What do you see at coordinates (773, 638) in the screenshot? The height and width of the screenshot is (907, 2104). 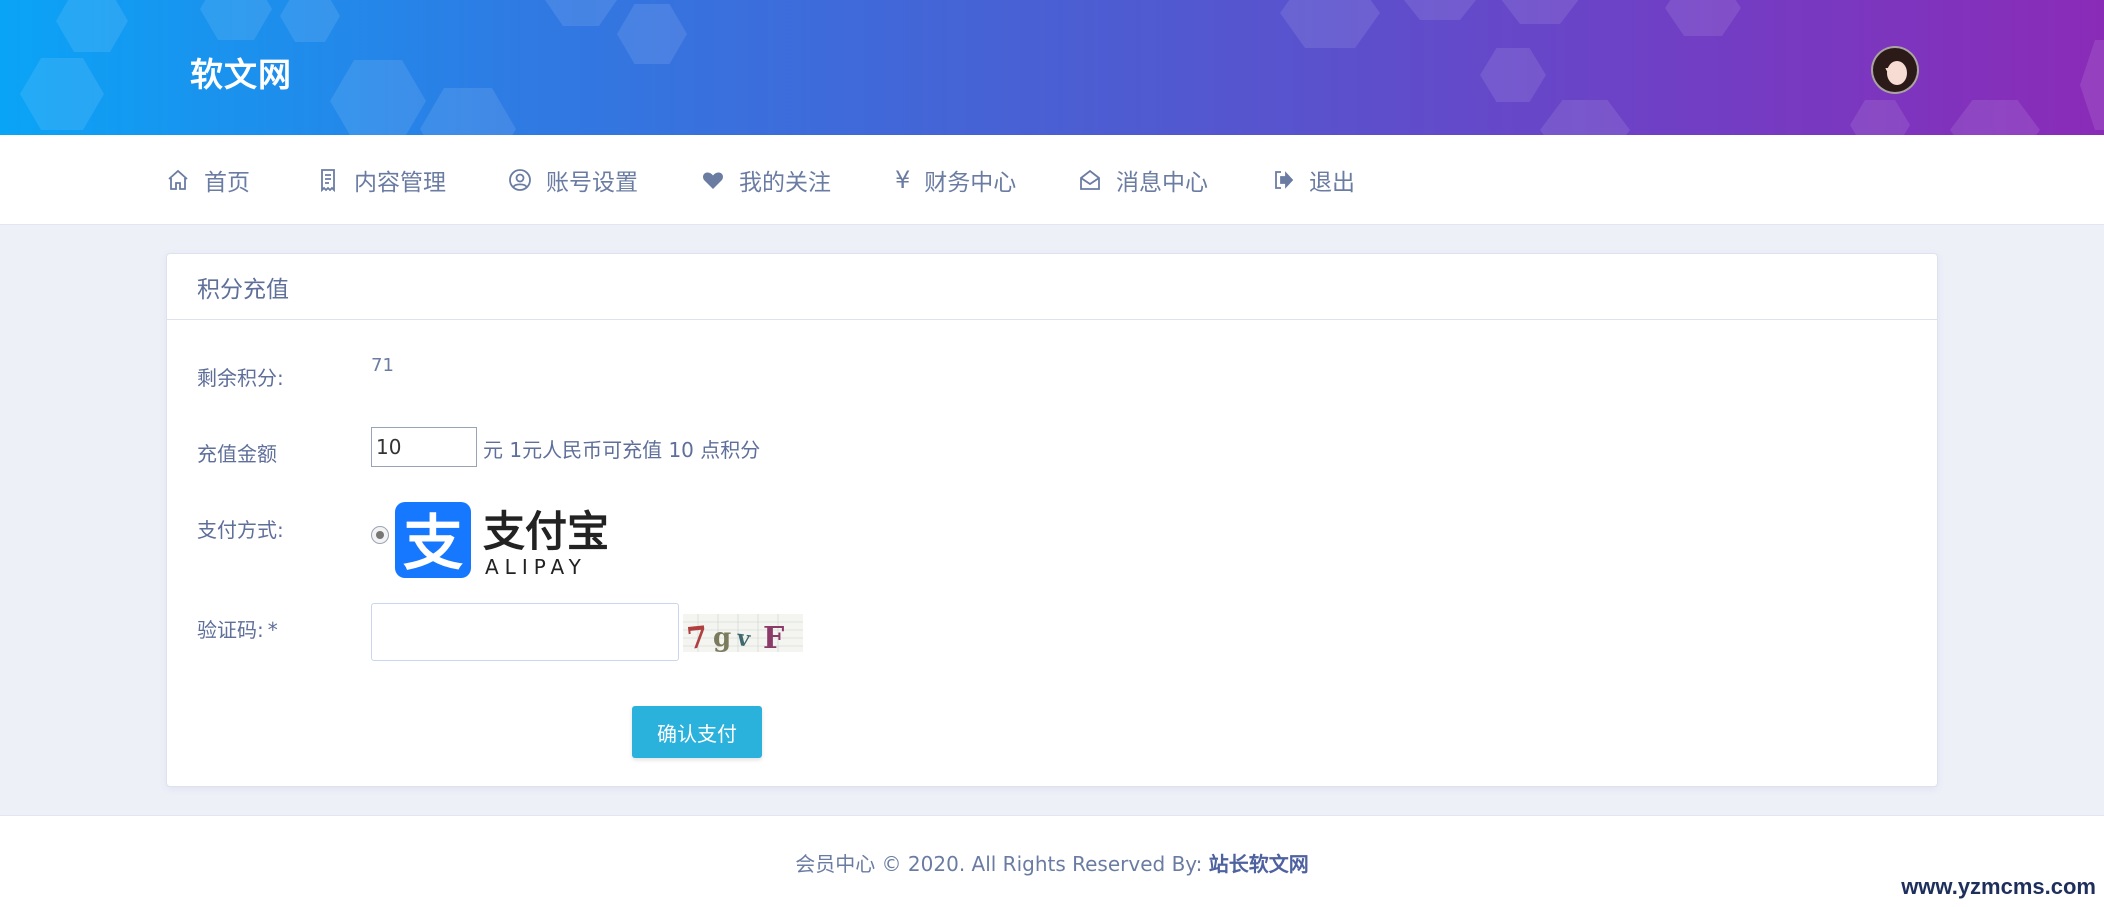 I see `svg-text: F` at bounding box center [773, 638].